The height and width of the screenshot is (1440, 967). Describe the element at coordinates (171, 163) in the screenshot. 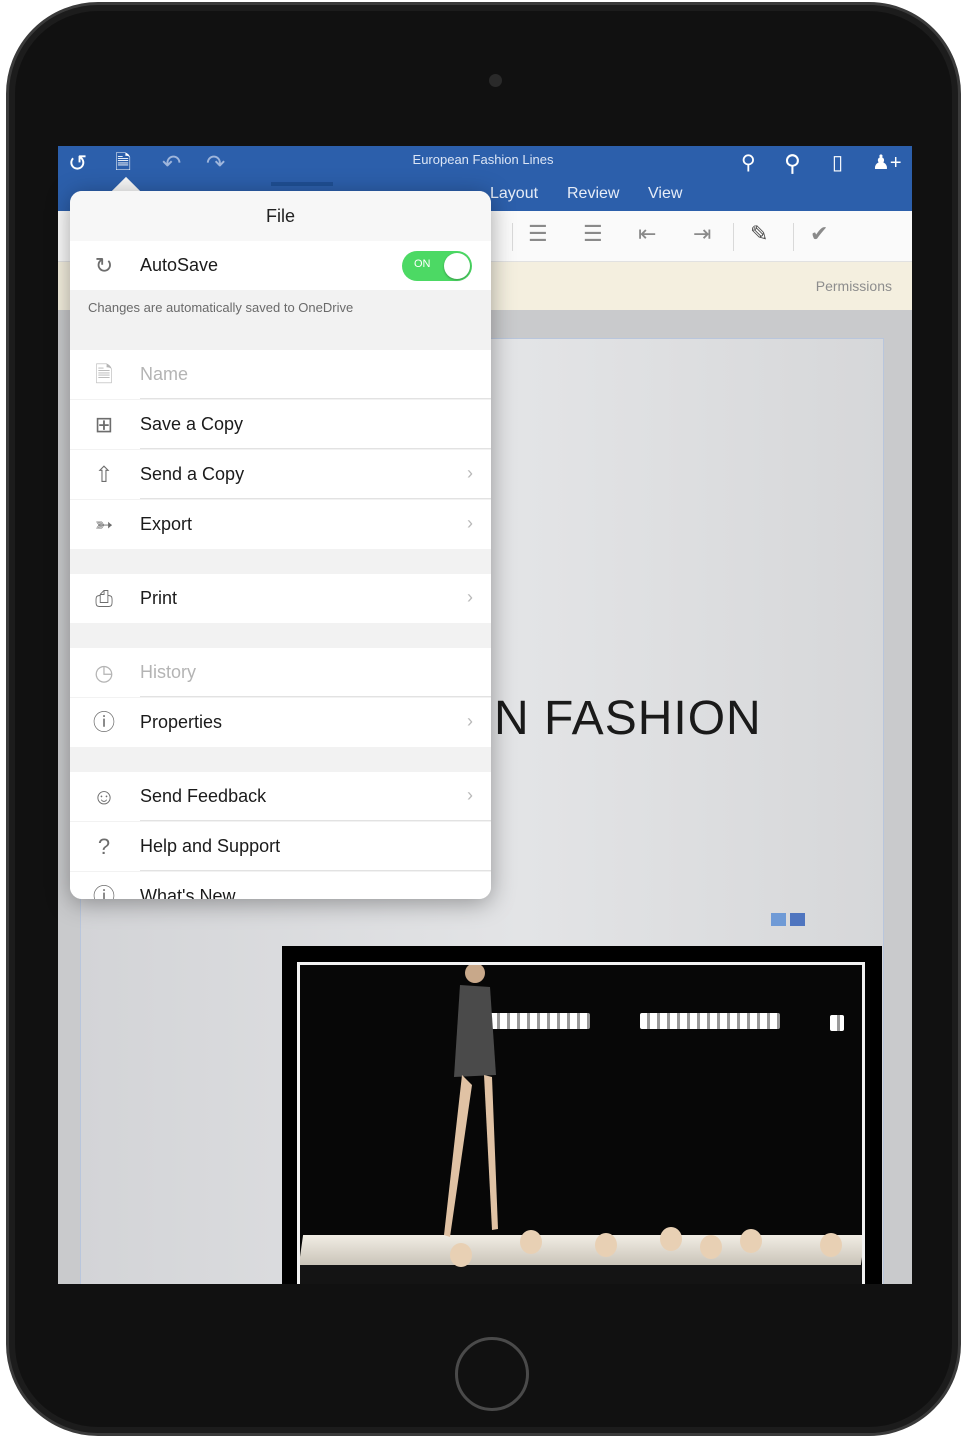

I see `undo-icon: ↶` at that location.